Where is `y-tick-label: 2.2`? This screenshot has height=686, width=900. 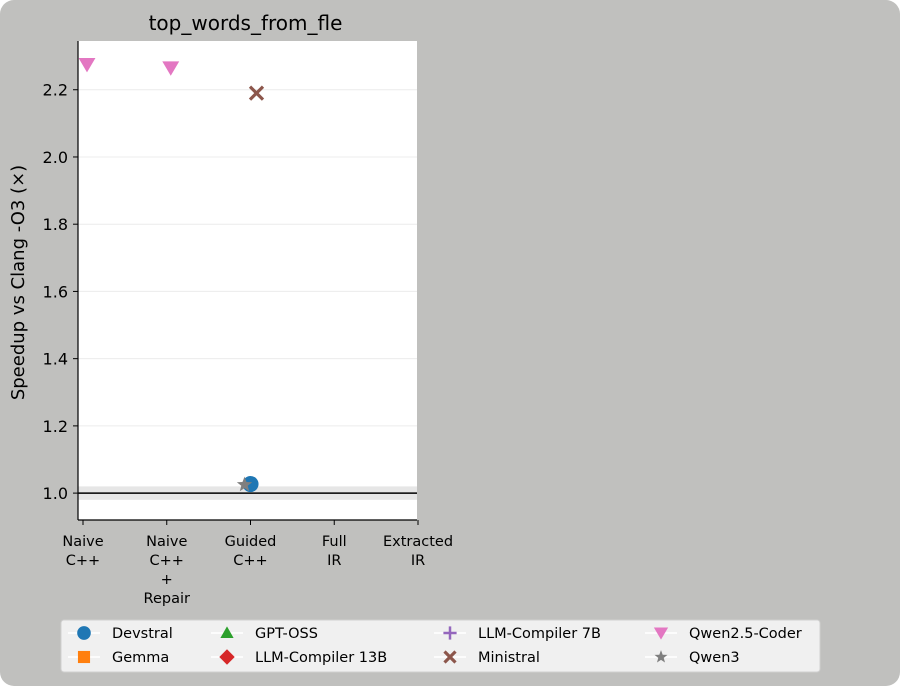 y-tick-label: 2.2 is located at coordinates (55, 90).